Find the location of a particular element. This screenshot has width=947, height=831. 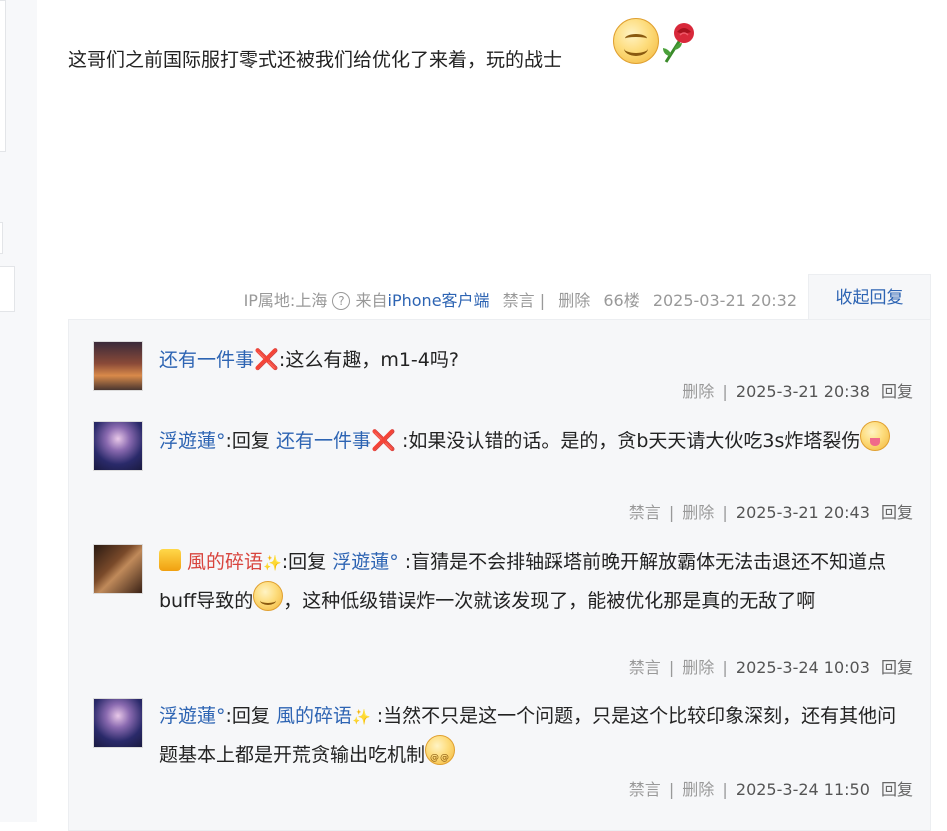

ip-location: IP属地:上海 is located at coordinates (285, 300).